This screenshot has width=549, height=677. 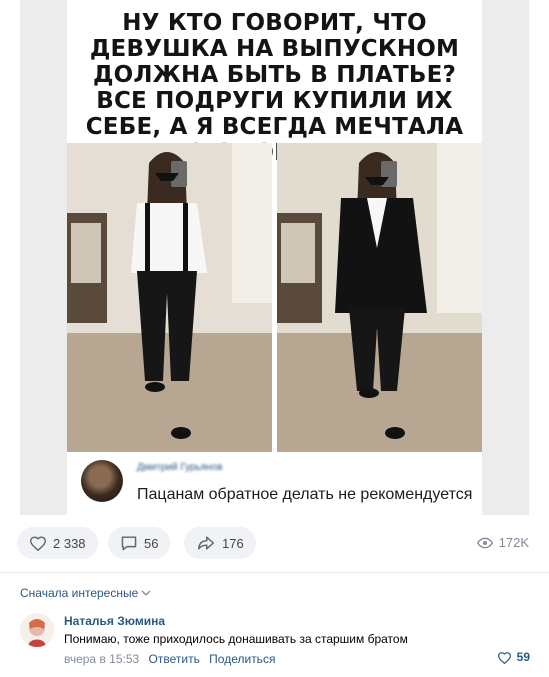 What do you see at coordinates (274, 544) in the screenshot?
I see `post-actions-bar: 2 338 56 176 172K` at bounding box center [274, 544].